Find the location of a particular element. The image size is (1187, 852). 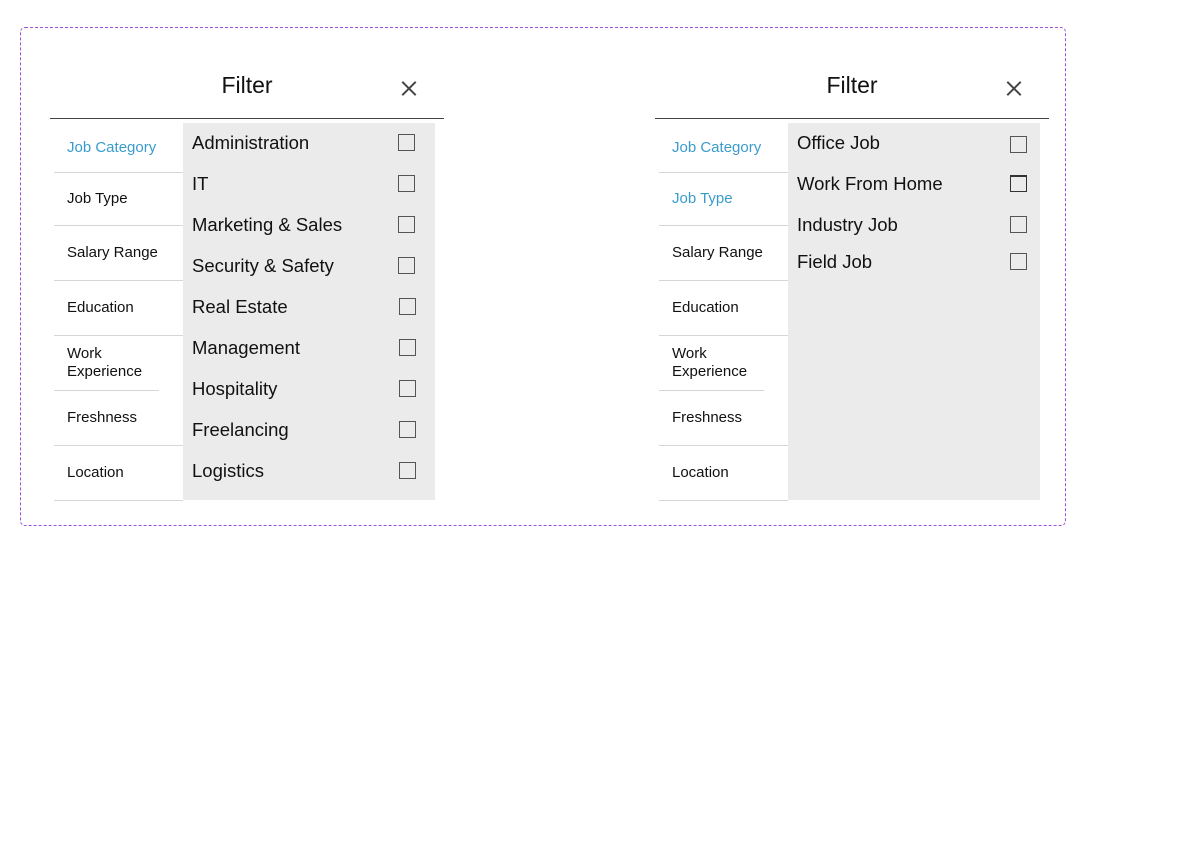

option-row: Administration is located at coordinates (309, 143).